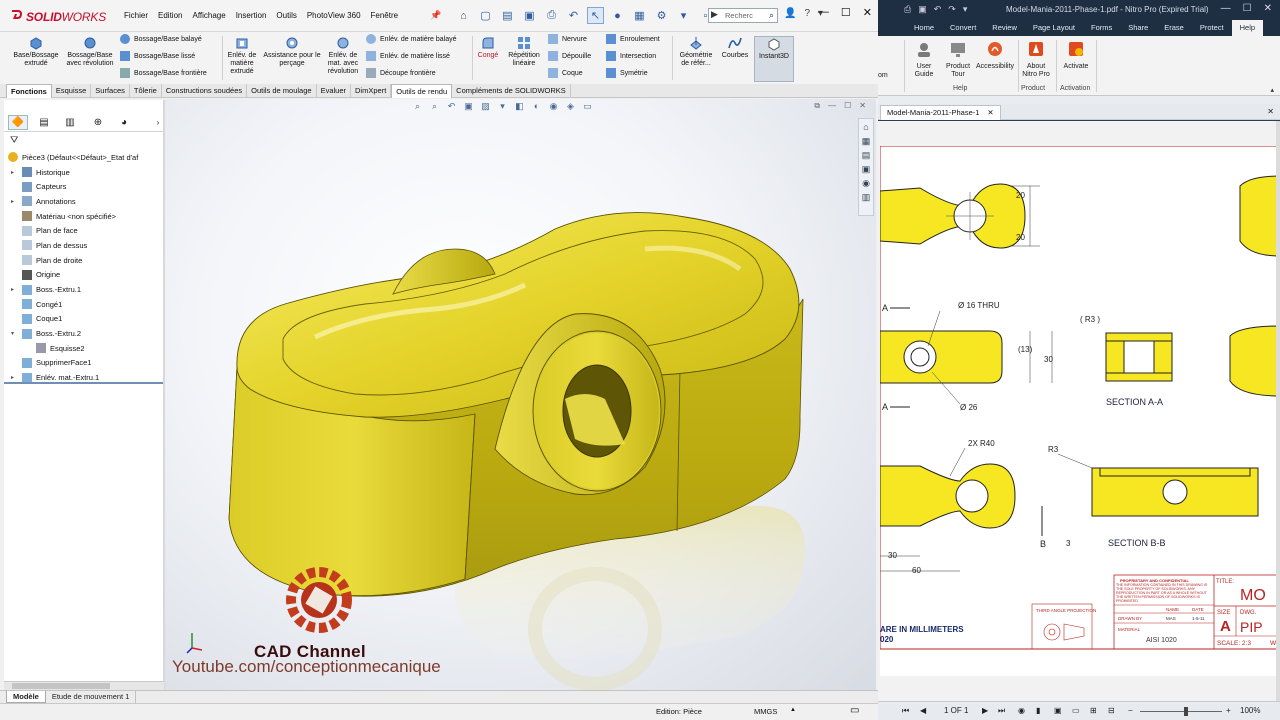  Describe the element at coordinates (823, 12) in the screenshot. I see `minimize-icon: —` at that location.